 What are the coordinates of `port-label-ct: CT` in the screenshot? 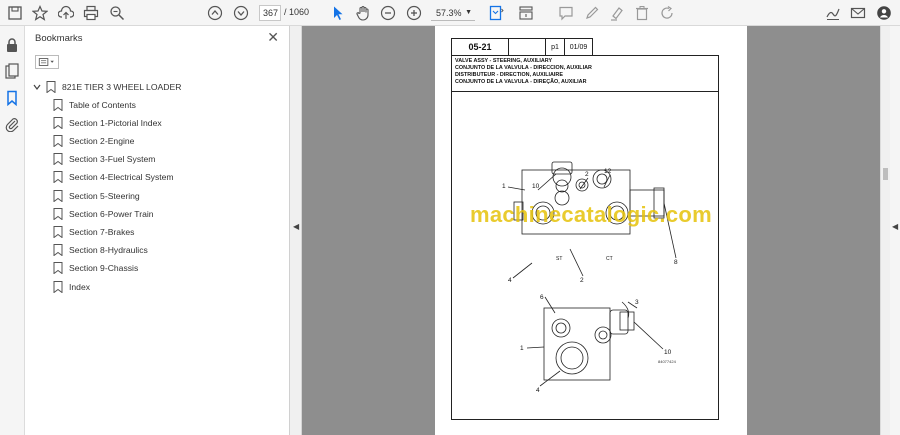 It's located at (609, 259).